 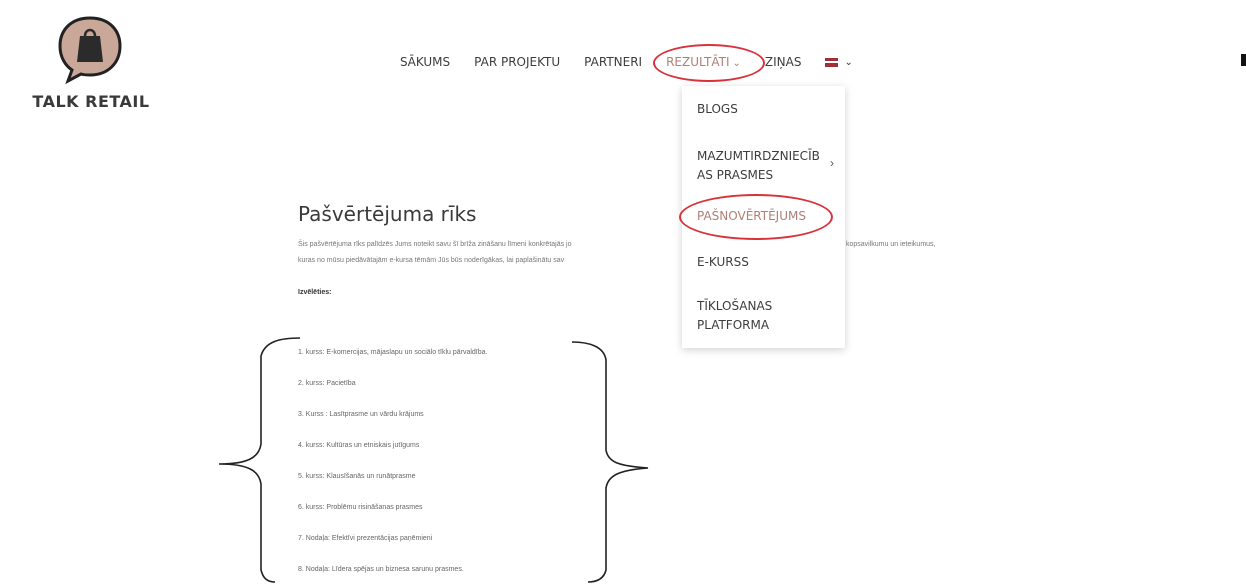 What do you see at coordinates (357, 476) in the screenshot?
I see `course-item: 5. kurss: Klausīšanās un runātprasme` at bounding box center [357, 476].